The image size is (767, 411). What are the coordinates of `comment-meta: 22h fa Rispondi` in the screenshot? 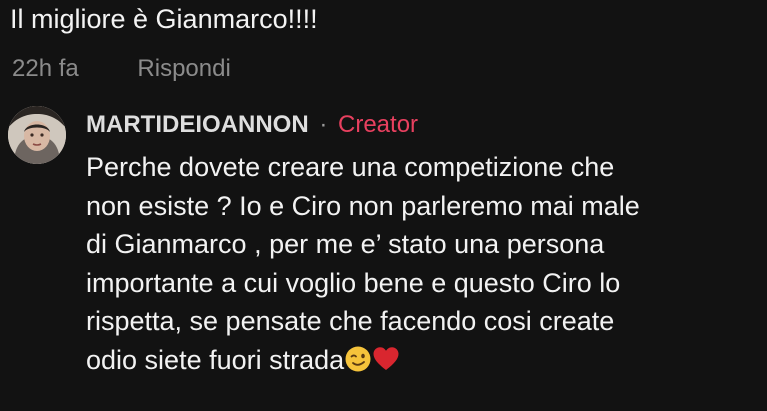 It's located at (121, 69).